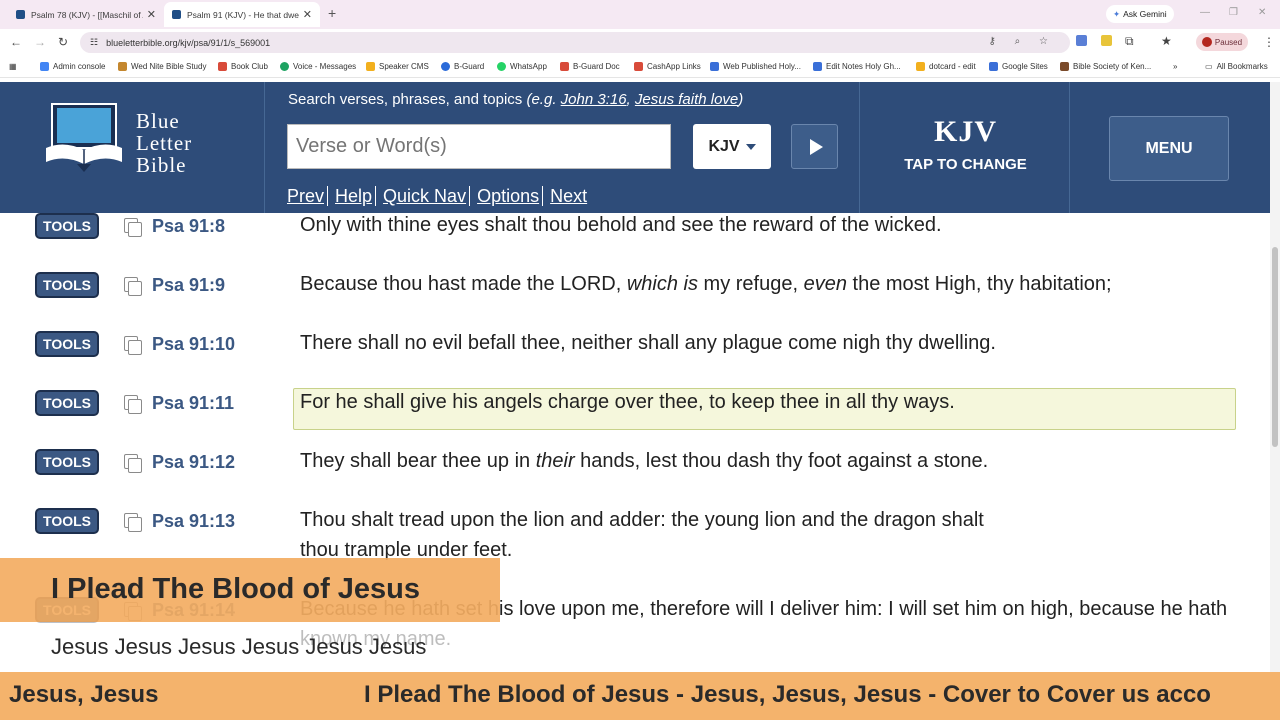 This screenshot has width=1280, height=720. What do you see at coordinates (1275, 347) in the screenshot?
I see `scrollbar-thumb` at bounding box center [1275, 347].